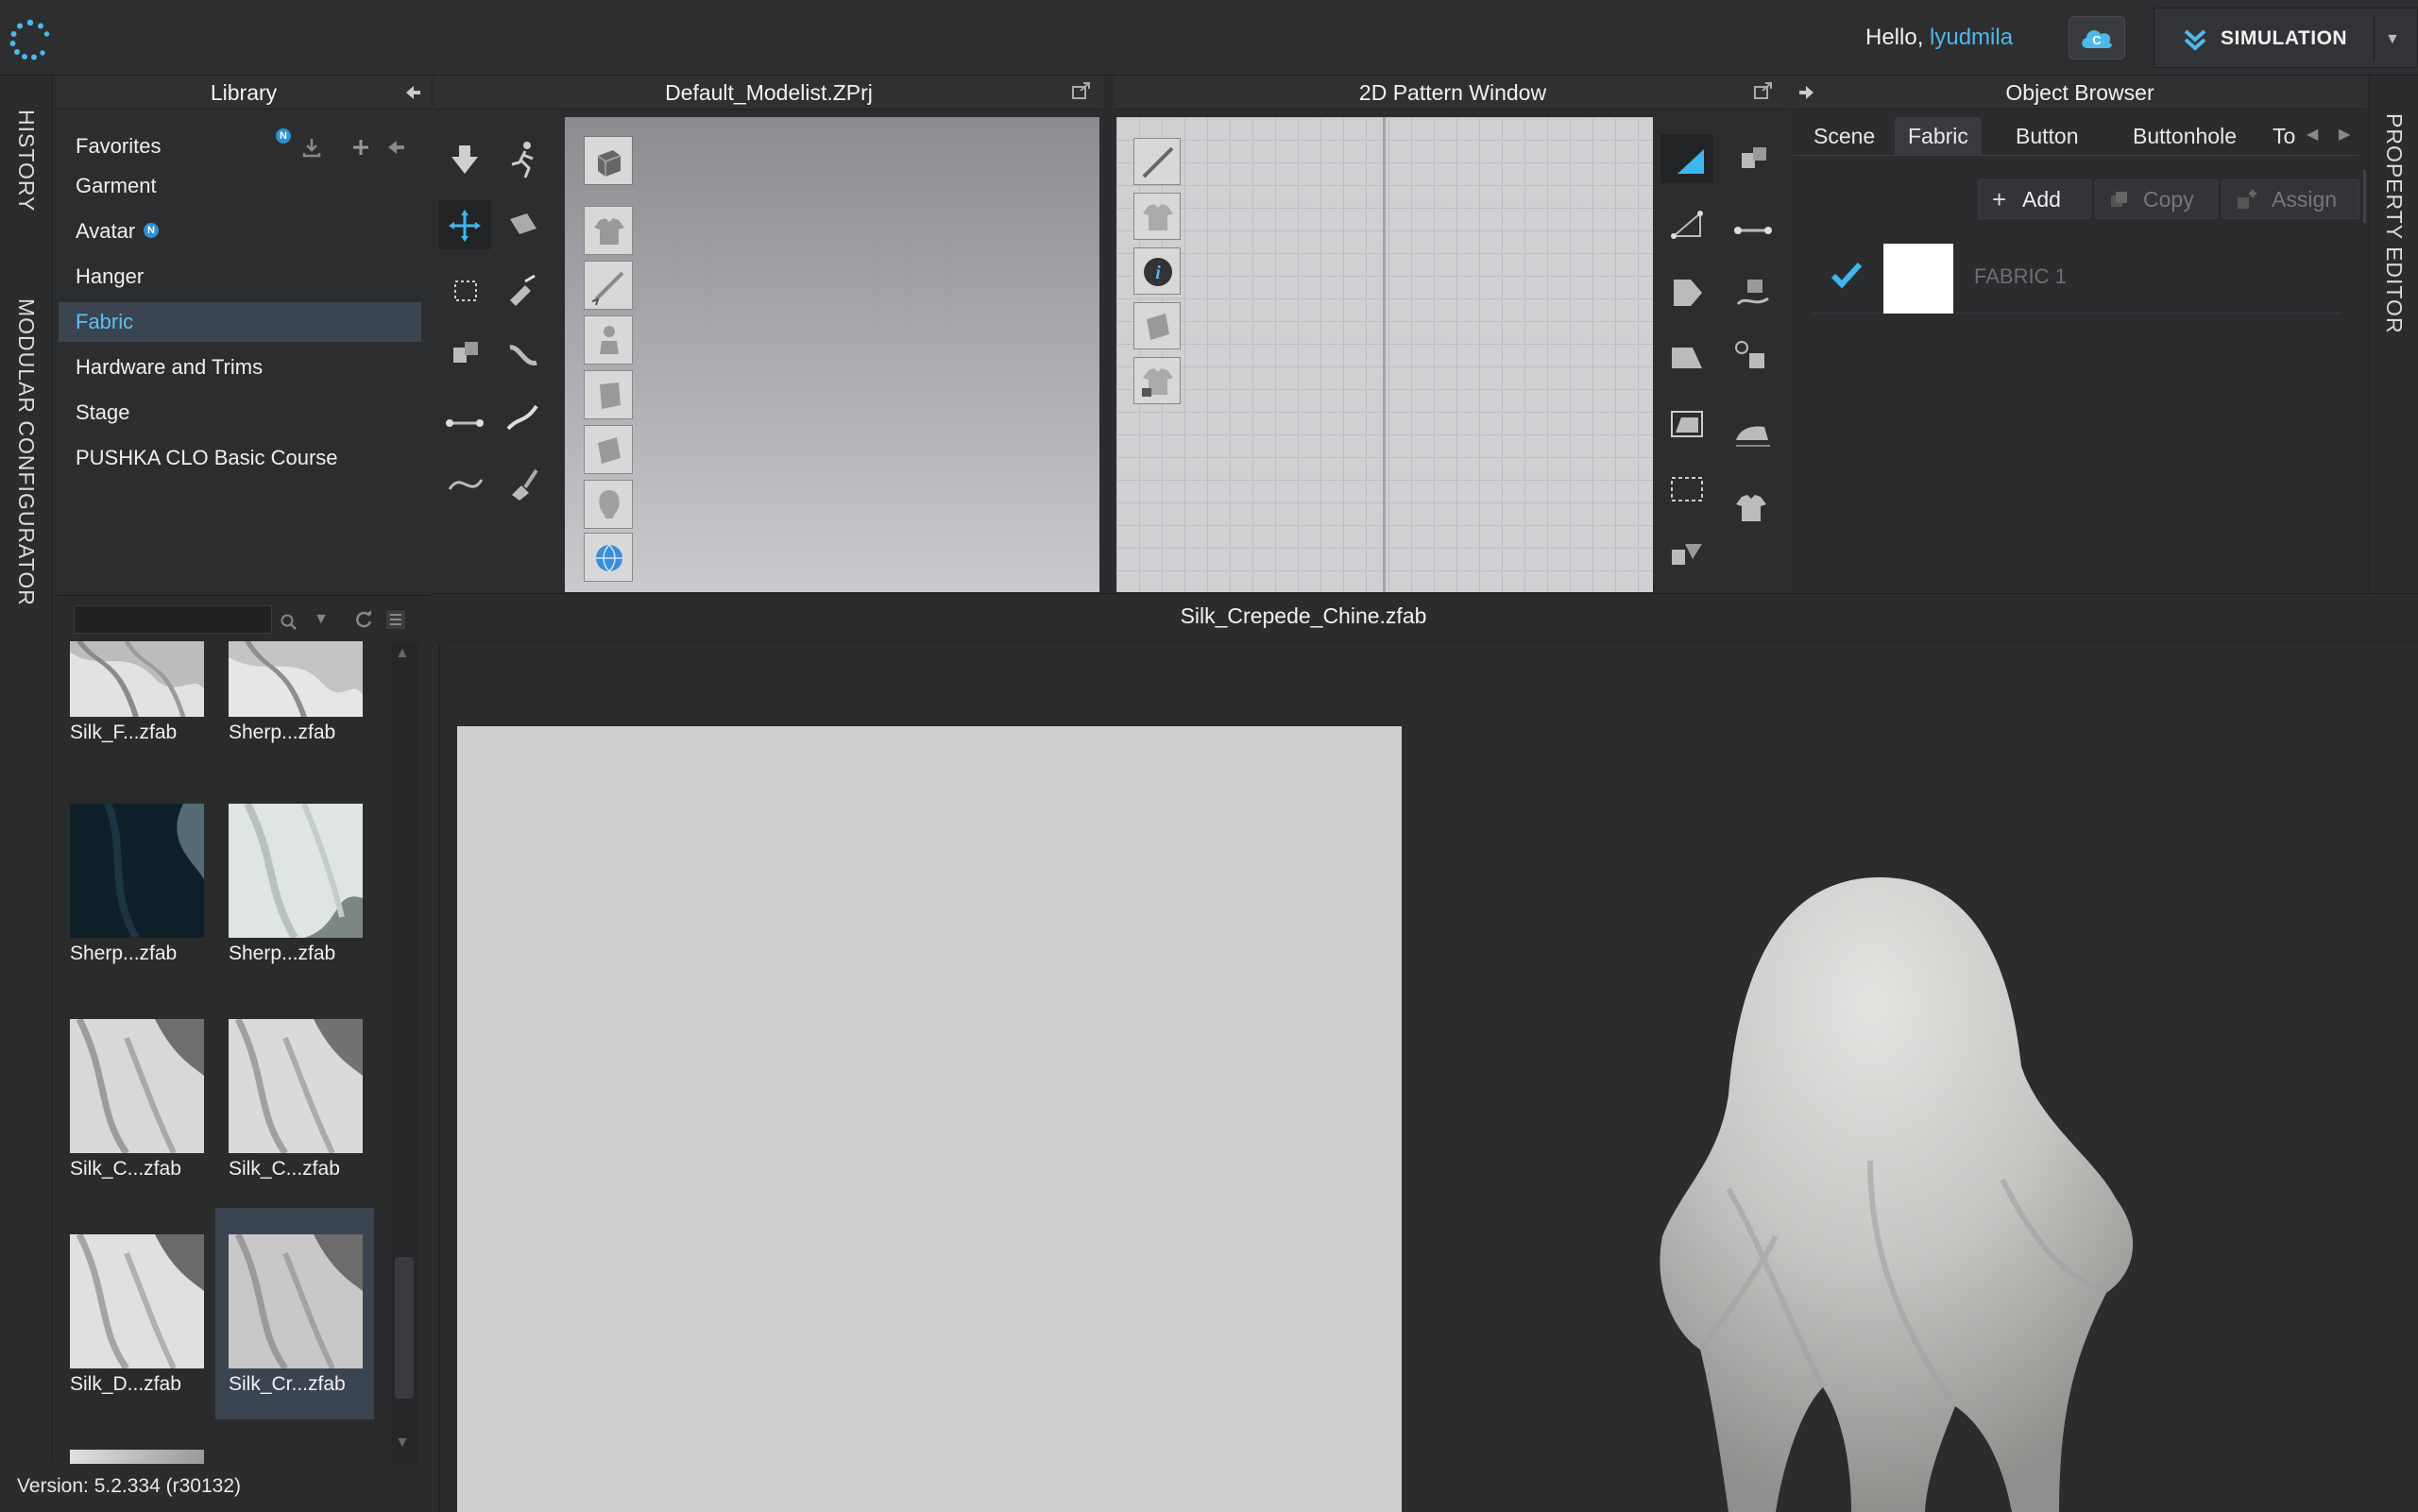 The width and height of the screenshot is (2418, 1512). What do you see at coordinates (137, 1457) in the screenshot?
I see `thumbnail-partial` at bounding box center [137, 1457].